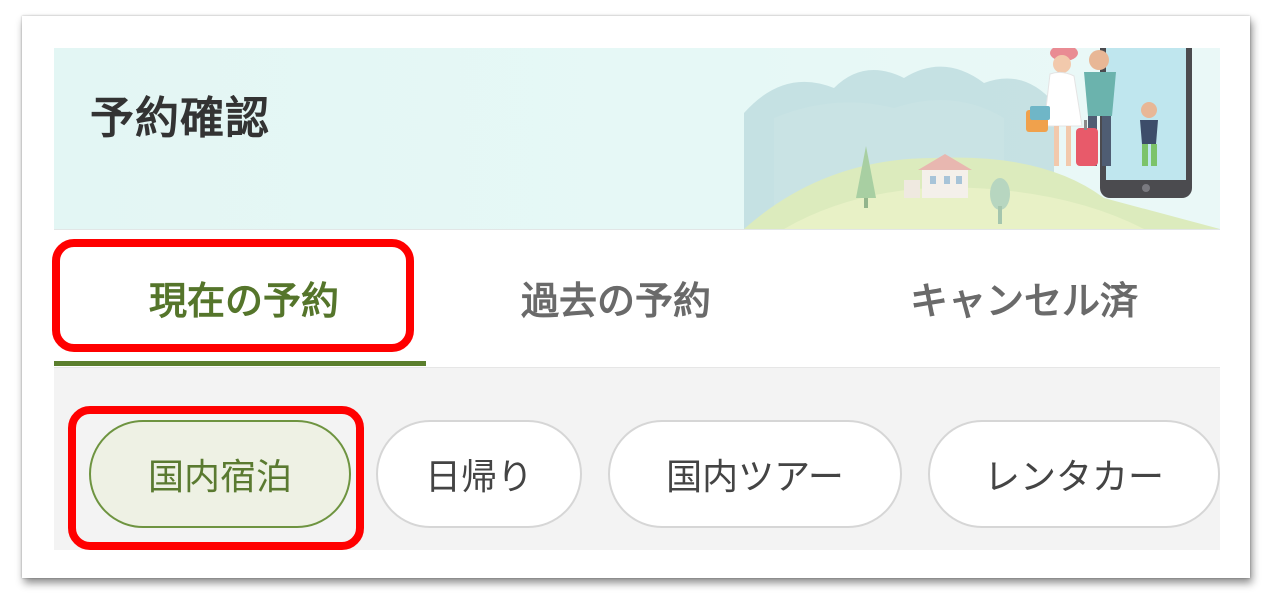 The image size is (1275, 610). I want to click on annotation-box-domestic-stay-chip, so click(216, 478).